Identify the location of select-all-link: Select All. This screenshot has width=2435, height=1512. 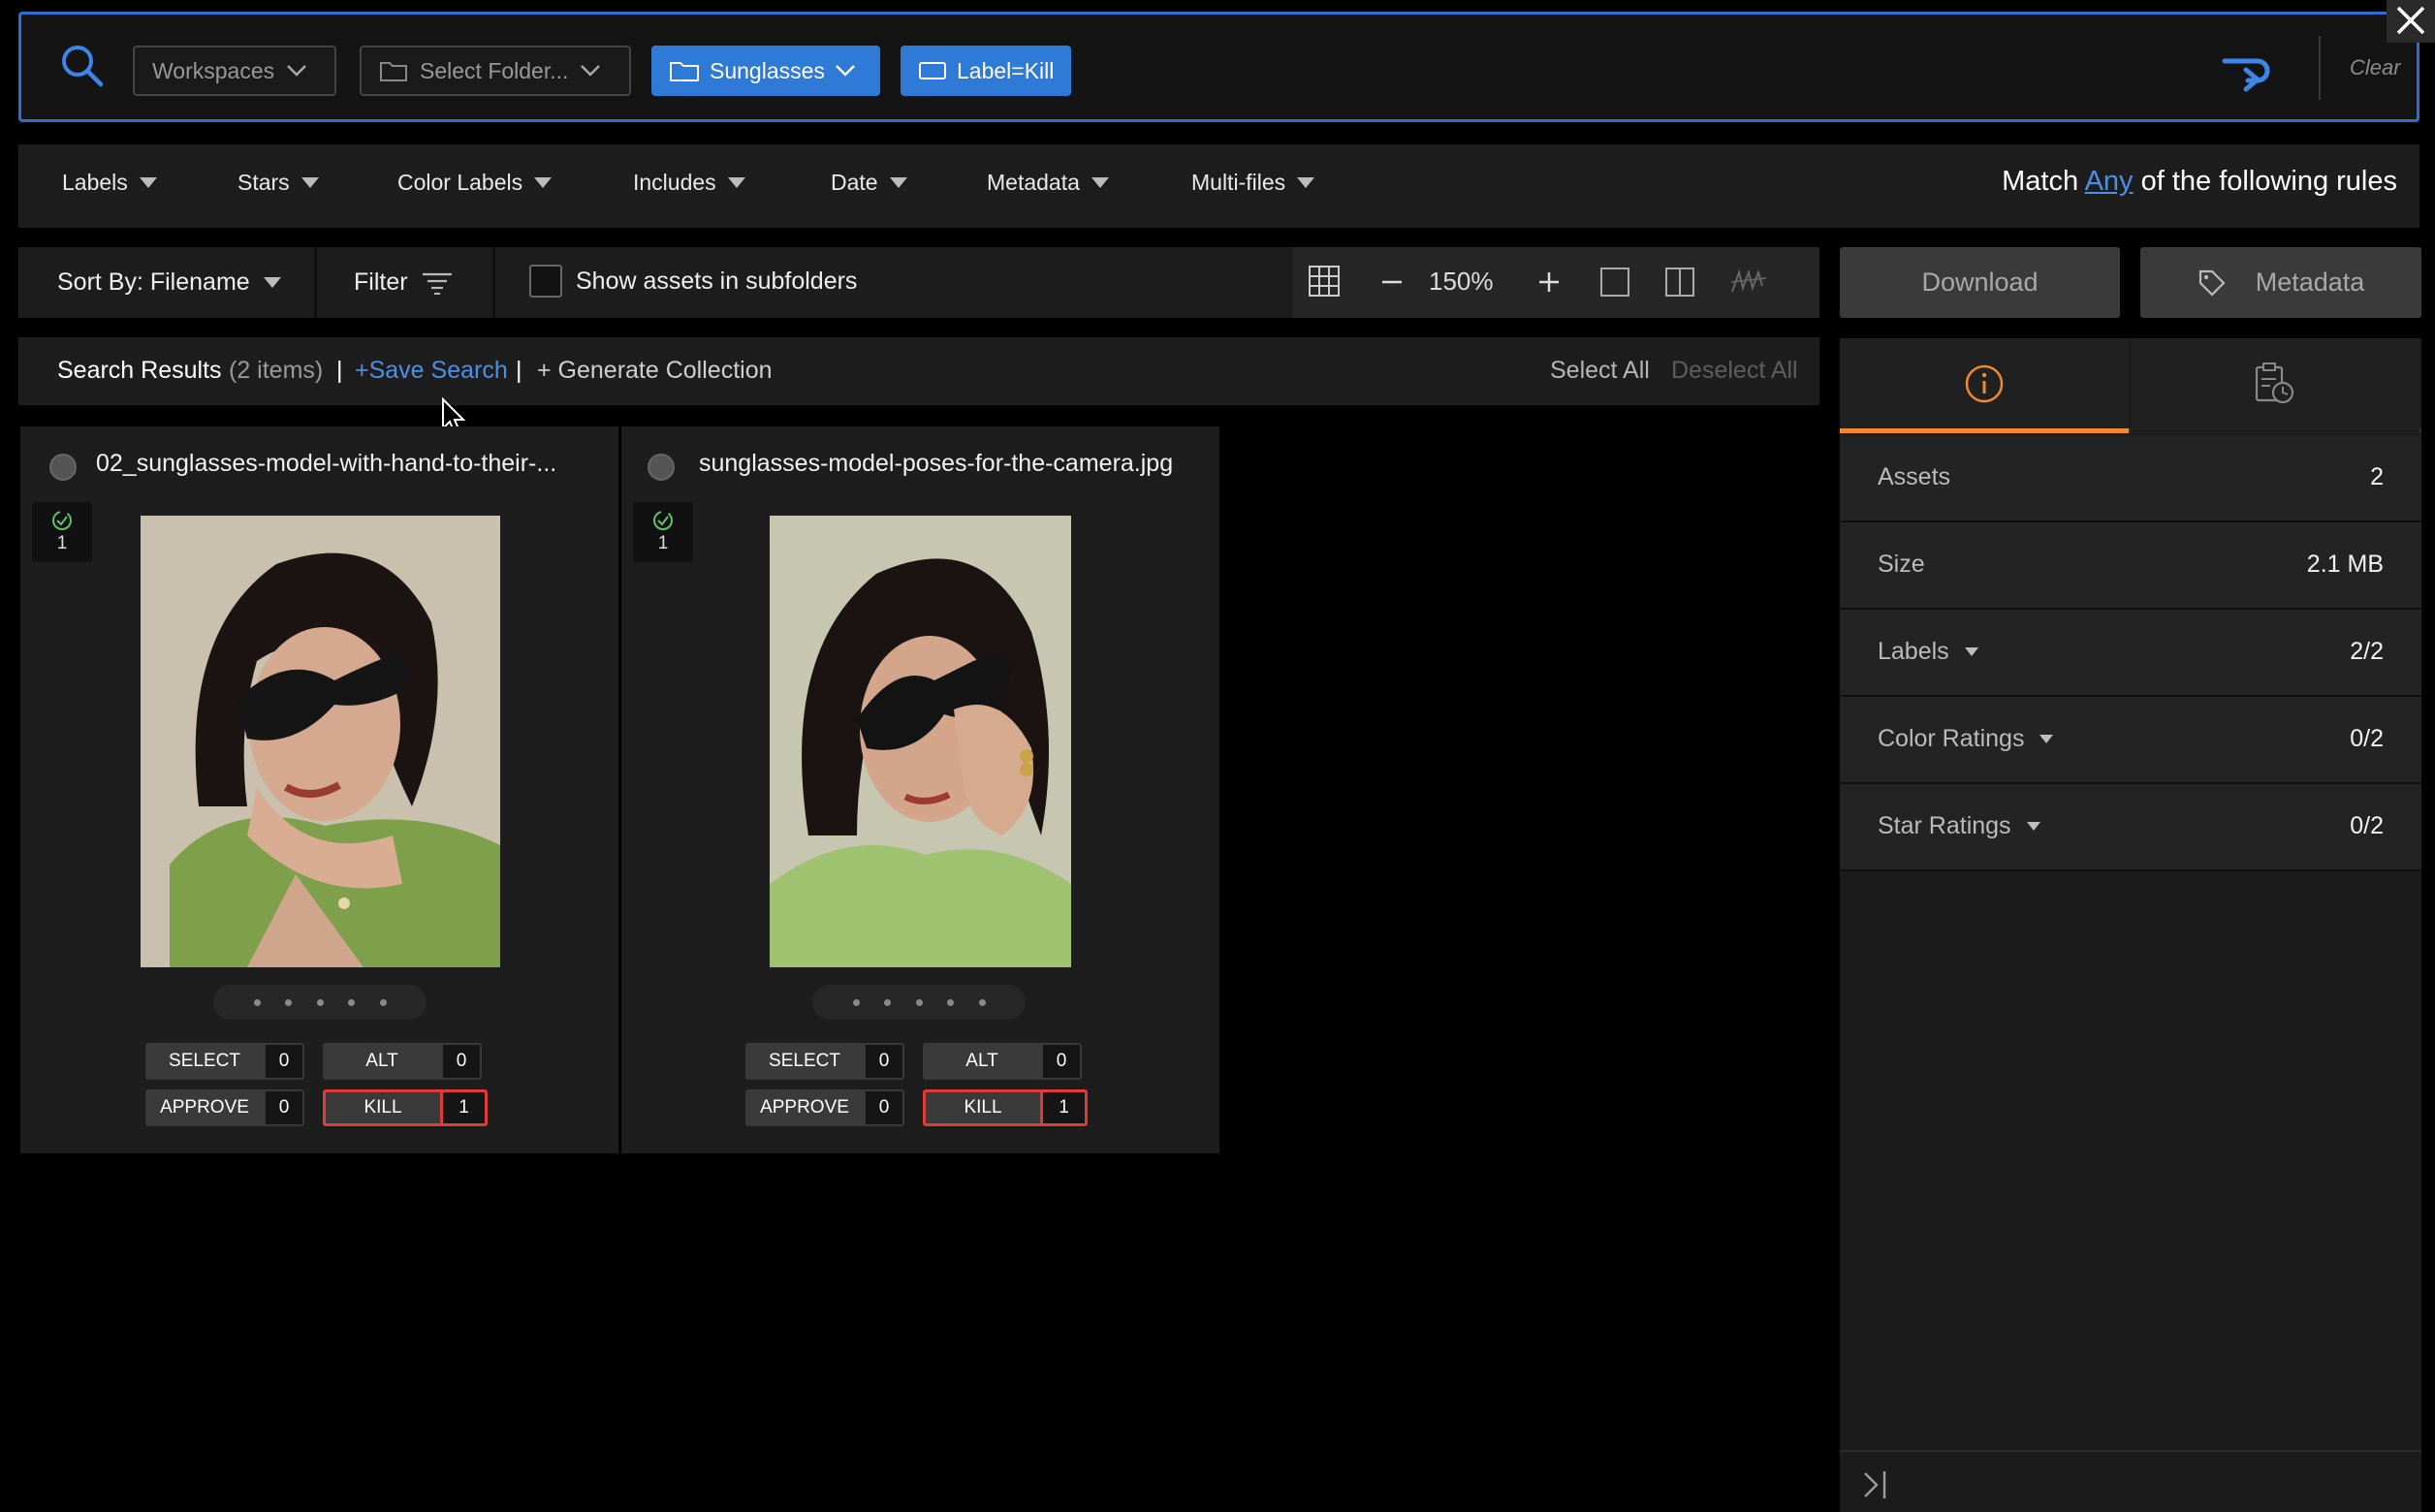
(1600, 371).